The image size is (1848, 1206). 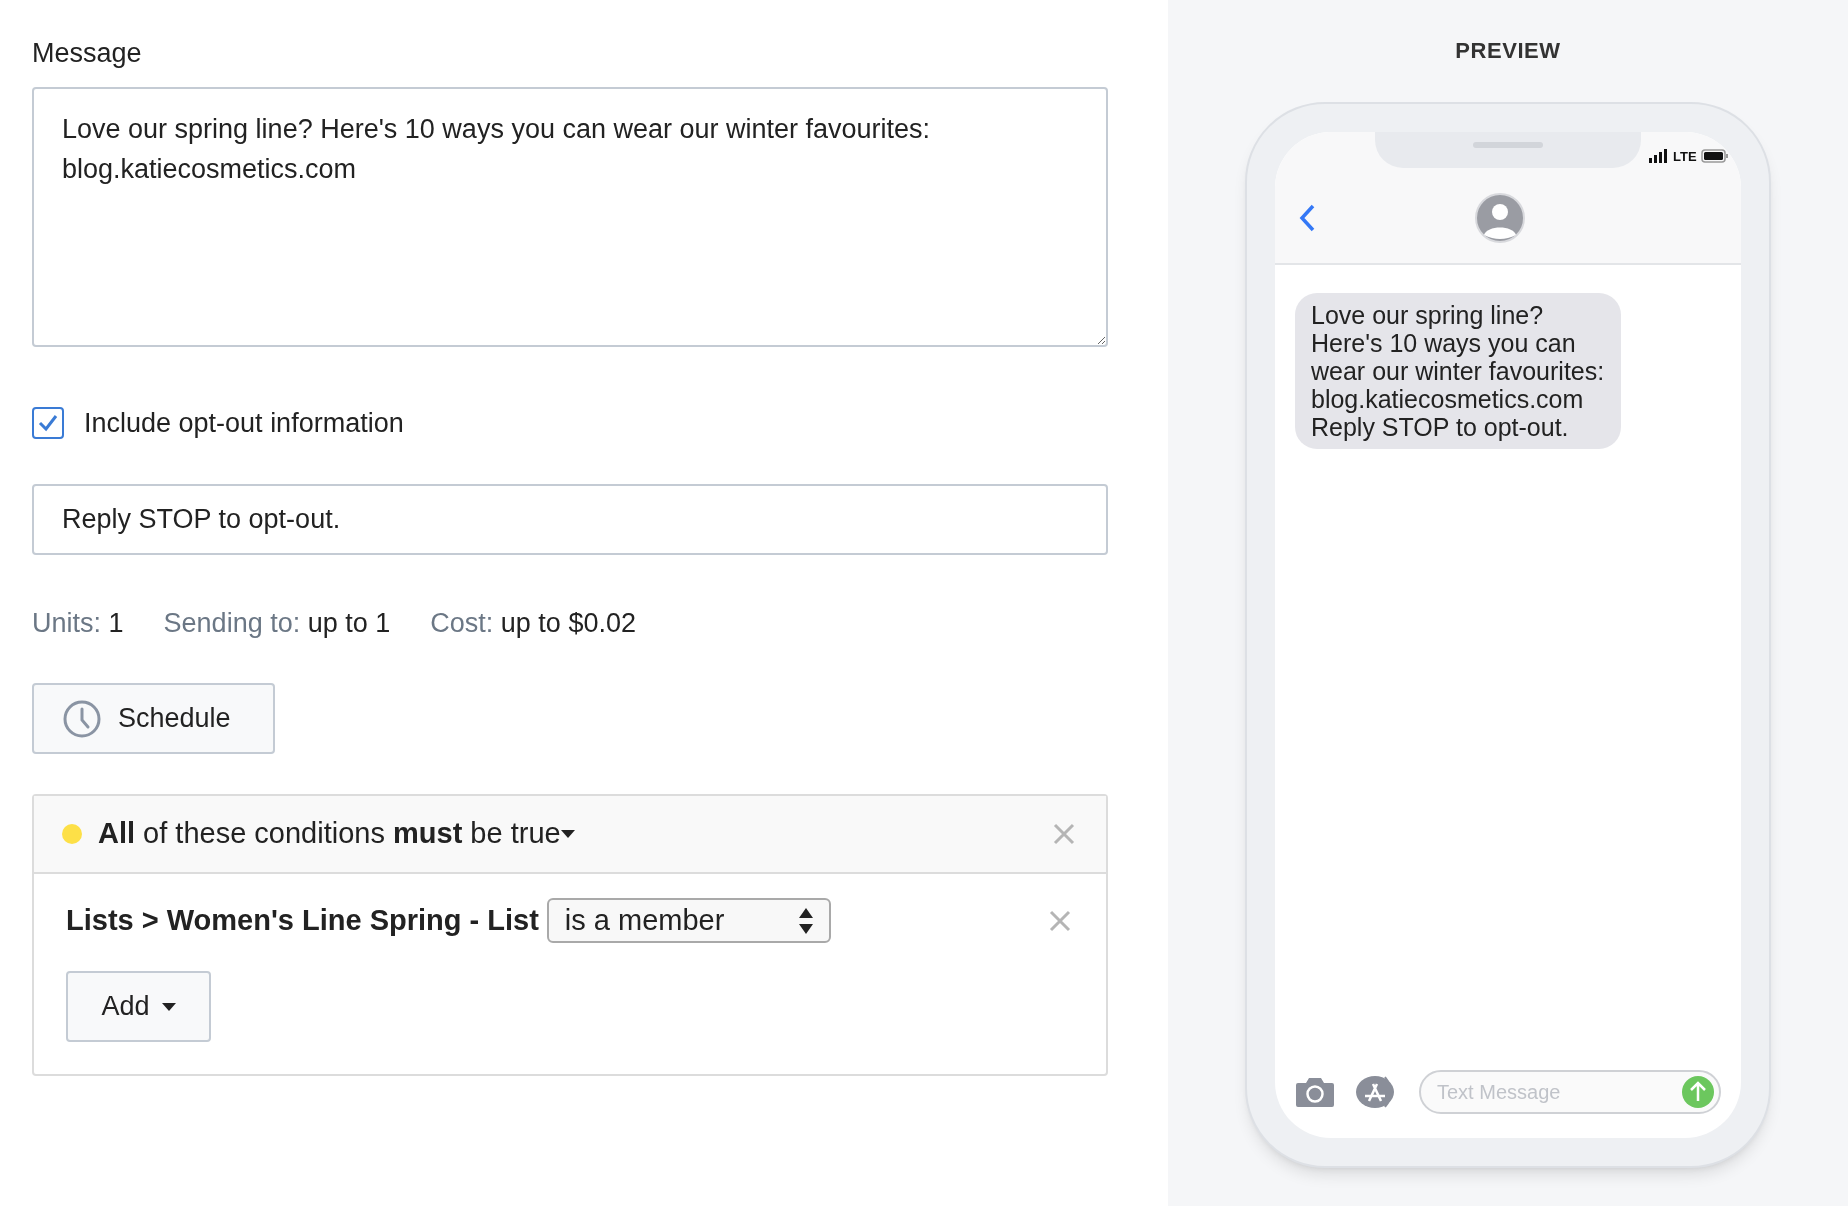 What do you see at coordinates (805, 920) in the screenshot?
I see `updown-icon` at bounding box center [805, 920].